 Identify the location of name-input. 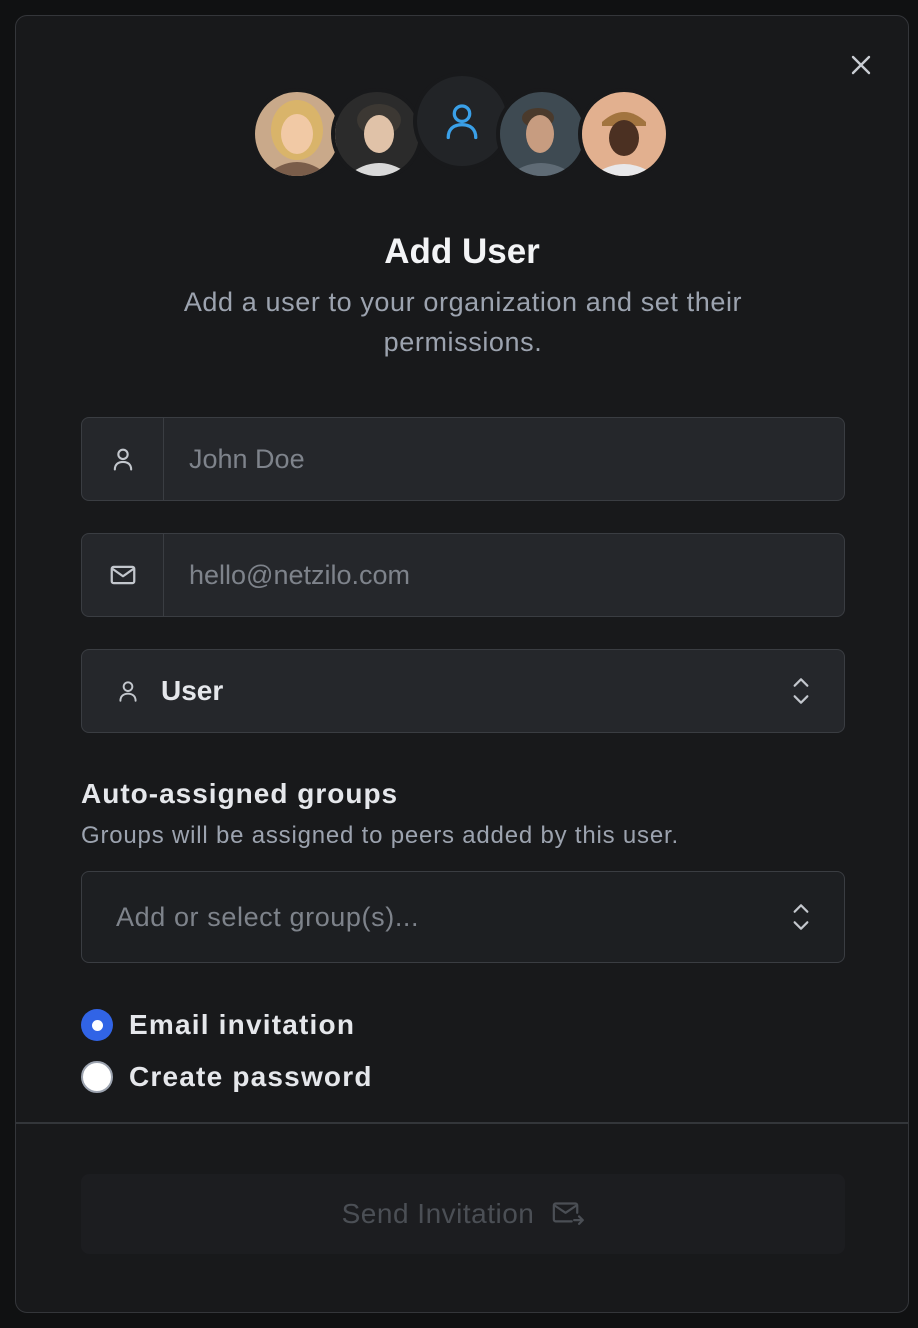
(504, 459).